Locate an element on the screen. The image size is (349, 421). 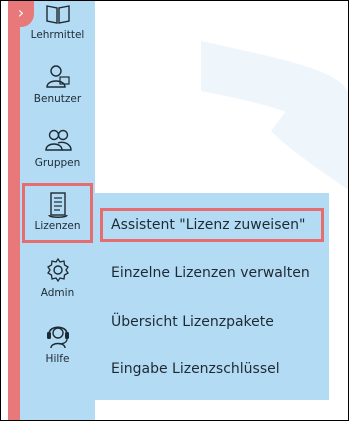
sidebar-item-label: Hilfe is located at coordinates (57, 359).